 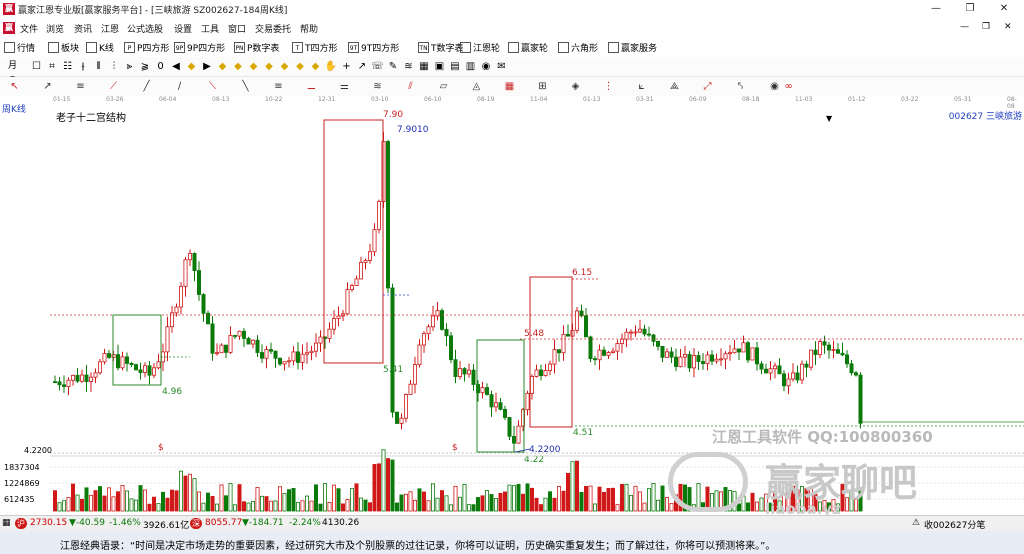 What do you see at coordinates (1004, 8) in the screenshot?
I see `close-button: ✕` at bounding box center [1004, 8].